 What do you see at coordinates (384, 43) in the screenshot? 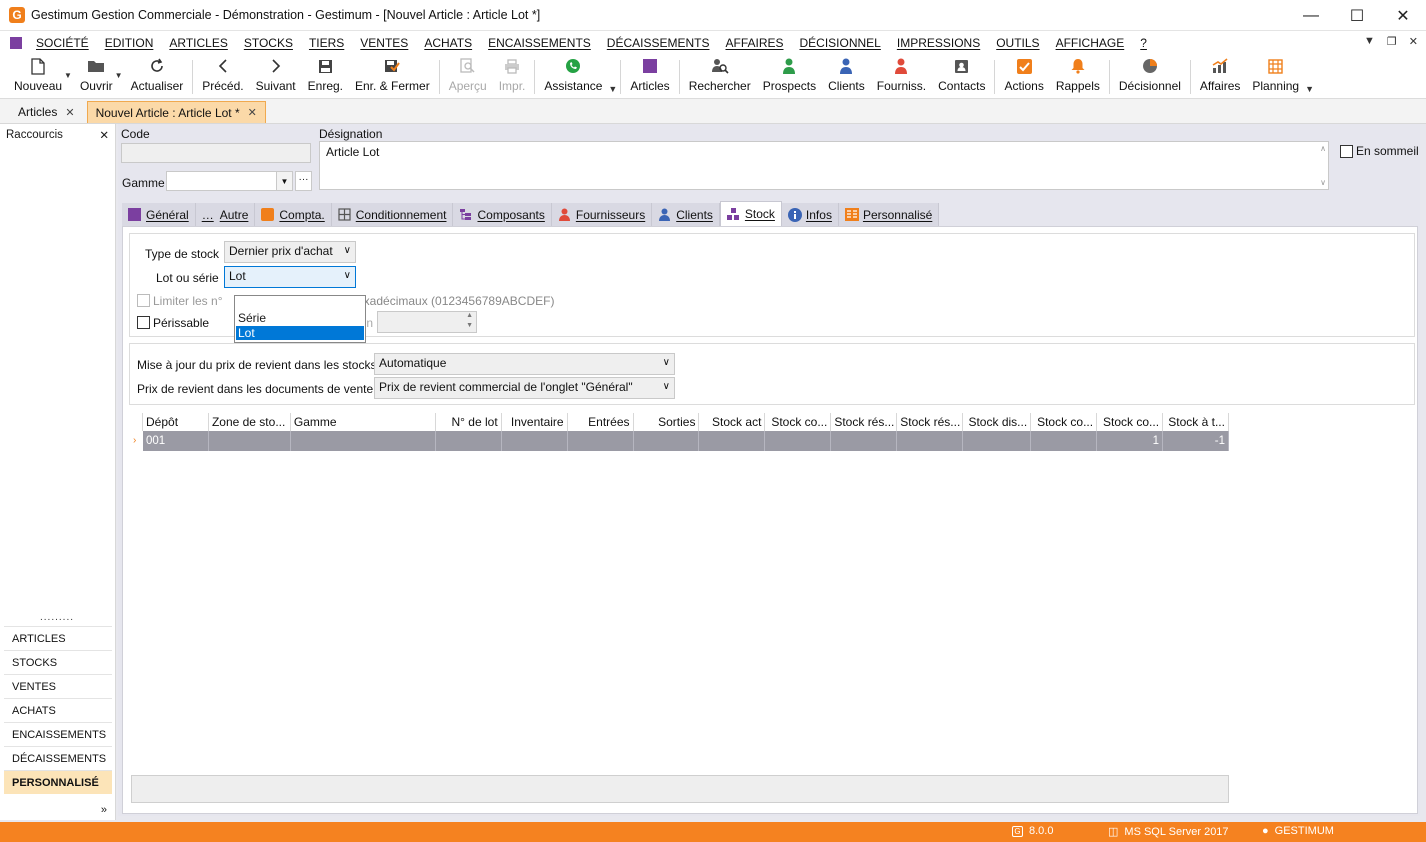
I see `menu-ventes: VENTES` at bounding box center [384, 43].